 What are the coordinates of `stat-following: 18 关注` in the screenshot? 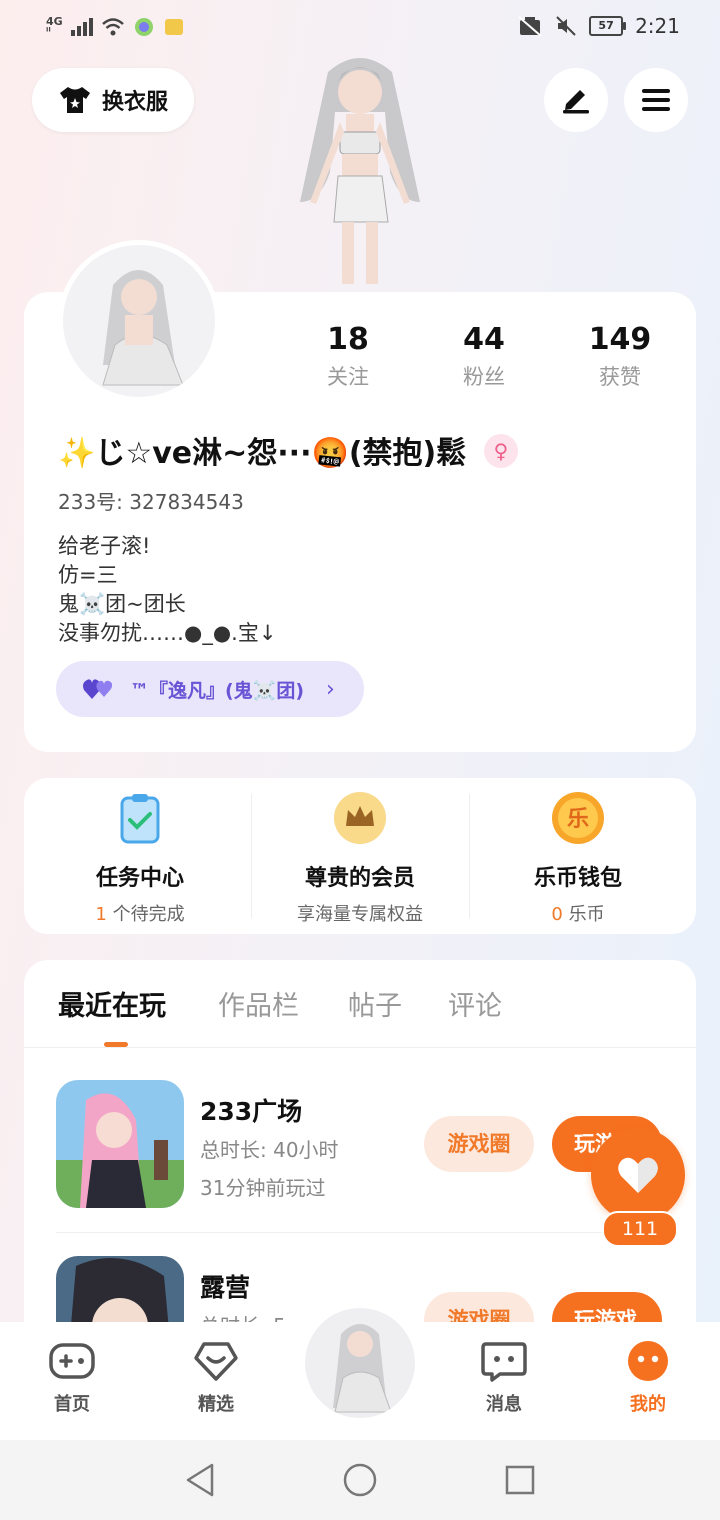 It's located at (348, 356).